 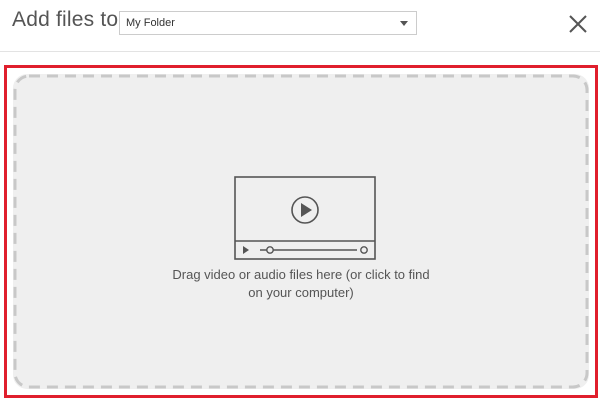 I want to click on video-player-icon, so click(x=305, y=218).